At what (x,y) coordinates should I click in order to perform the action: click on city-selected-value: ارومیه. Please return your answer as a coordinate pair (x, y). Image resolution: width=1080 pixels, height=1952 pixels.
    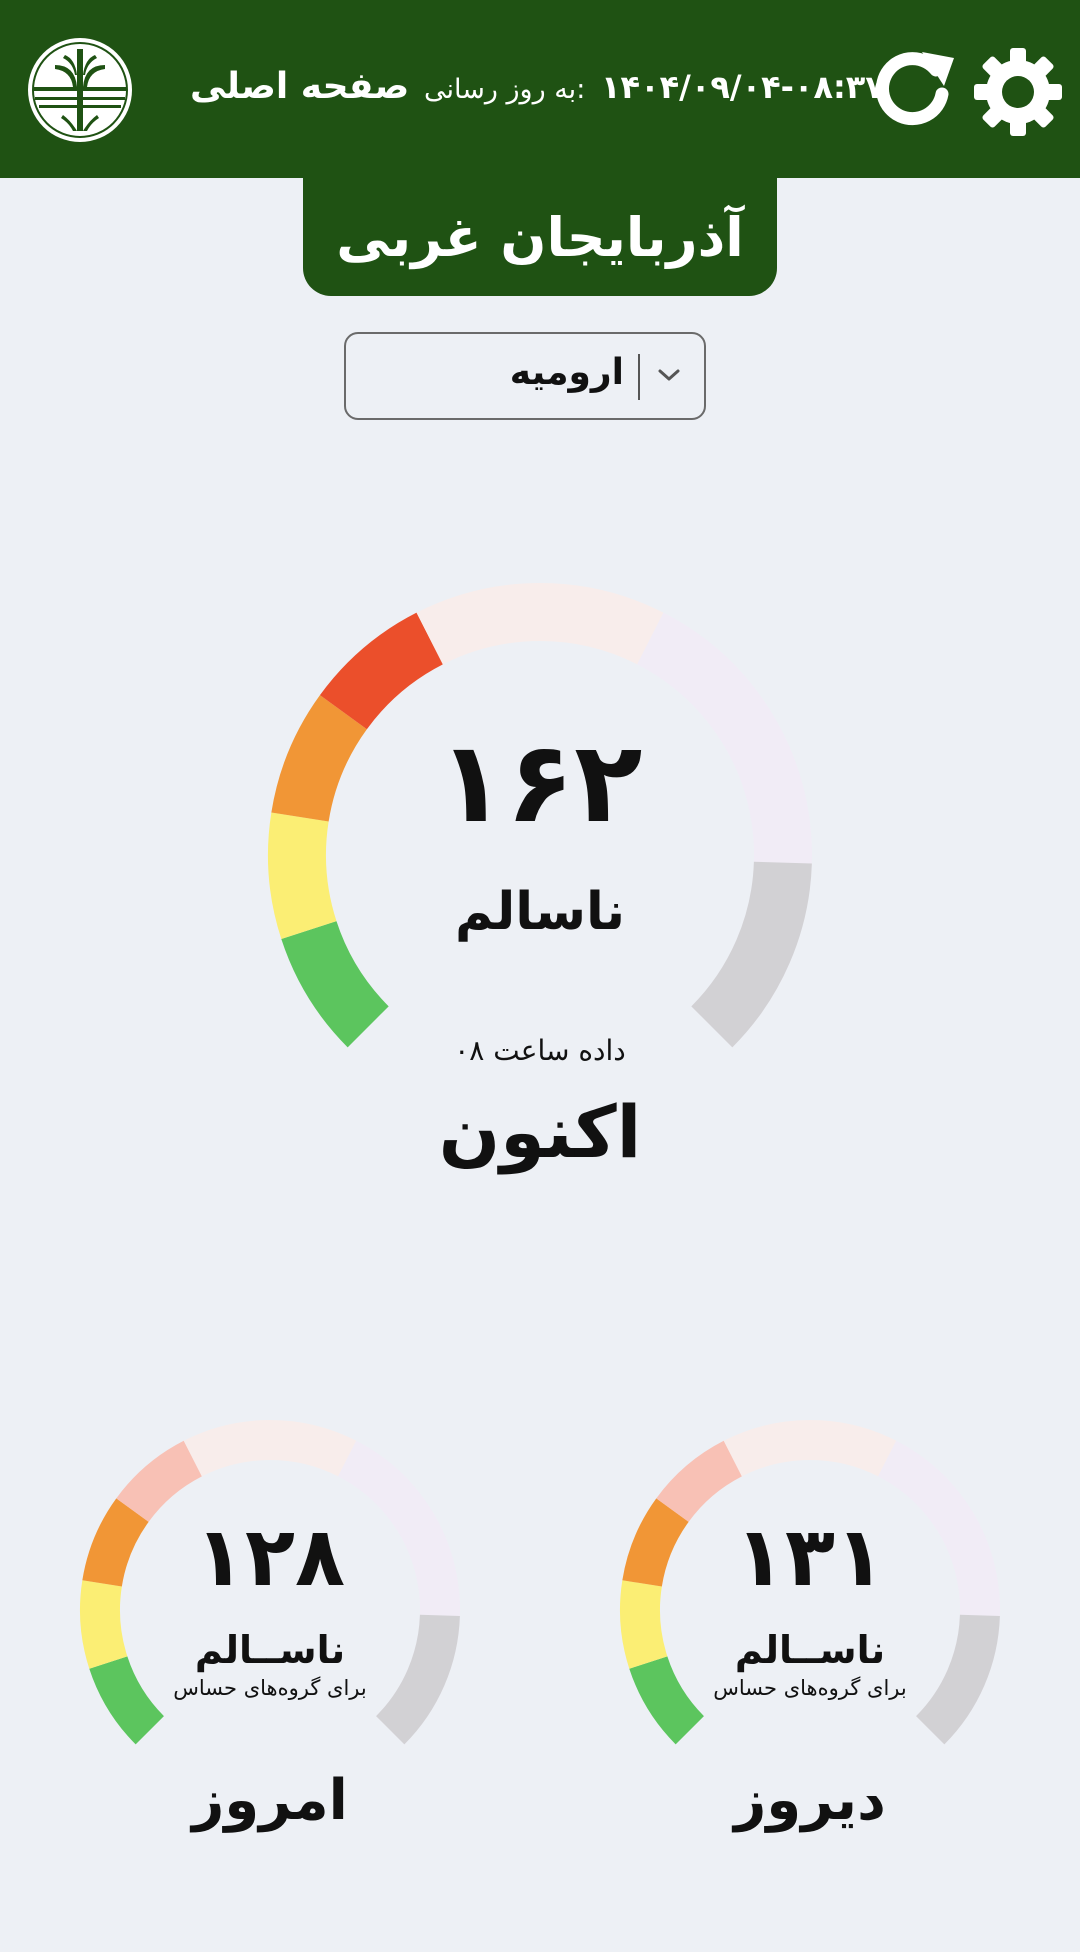
    Looking at the image, I should click on (566, 372).